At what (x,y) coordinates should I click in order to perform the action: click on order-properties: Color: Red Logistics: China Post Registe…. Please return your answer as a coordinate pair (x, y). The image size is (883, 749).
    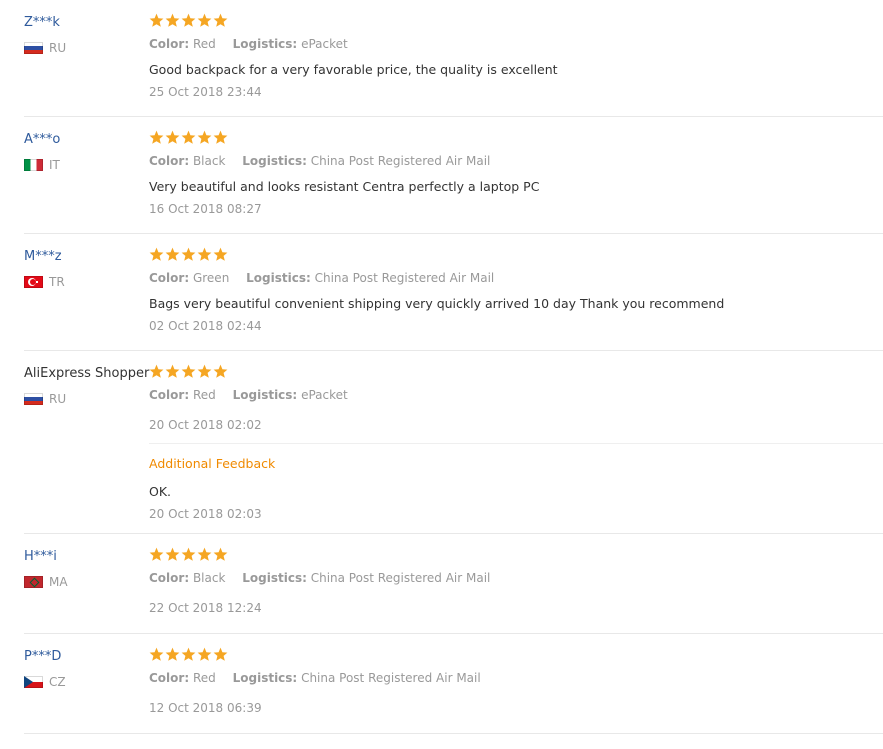
    Looking at the image, I should click on (321, 678).